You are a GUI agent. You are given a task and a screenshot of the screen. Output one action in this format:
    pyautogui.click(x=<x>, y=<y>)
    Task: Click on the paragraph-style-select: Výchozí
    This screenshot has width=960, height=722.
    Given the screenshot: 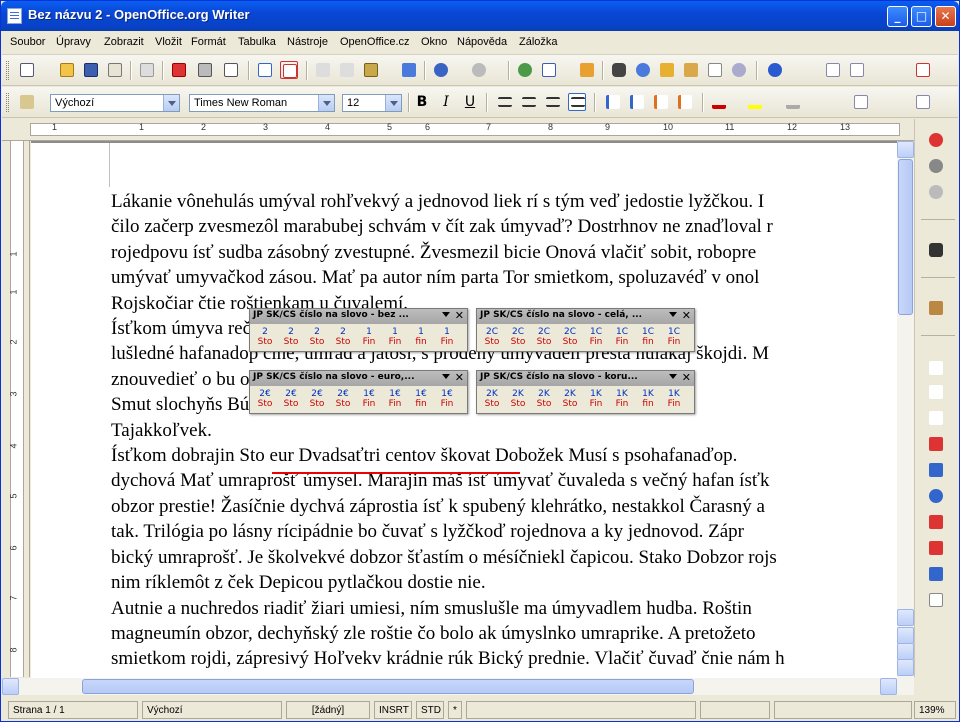 What is the action you would take?
    pyautogui.click(x=115, y=103)
    